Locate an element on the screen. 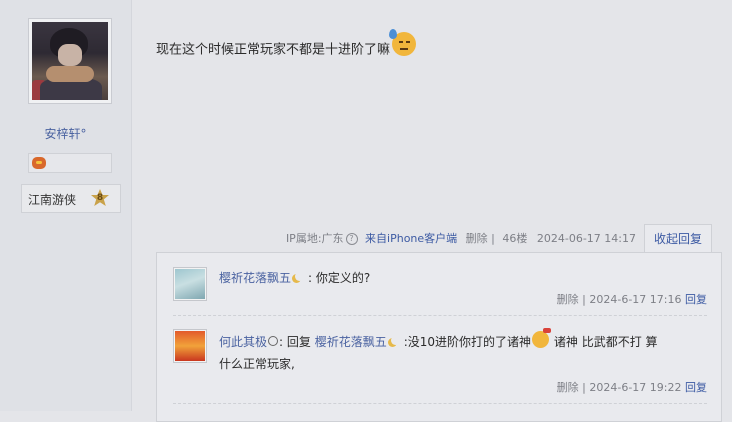 This screenshot has height=422, width=732. reply-word: : 回复 is located at coordinates (295, 342).